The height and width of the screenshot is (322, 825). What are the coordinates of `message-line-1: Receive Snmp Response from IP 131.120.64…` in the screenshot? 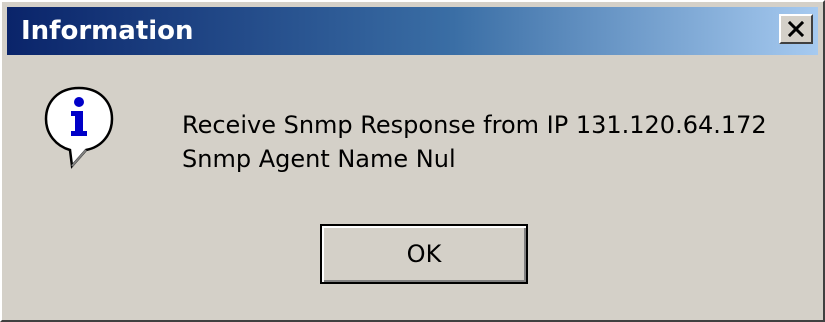 It's located at (474, 125).